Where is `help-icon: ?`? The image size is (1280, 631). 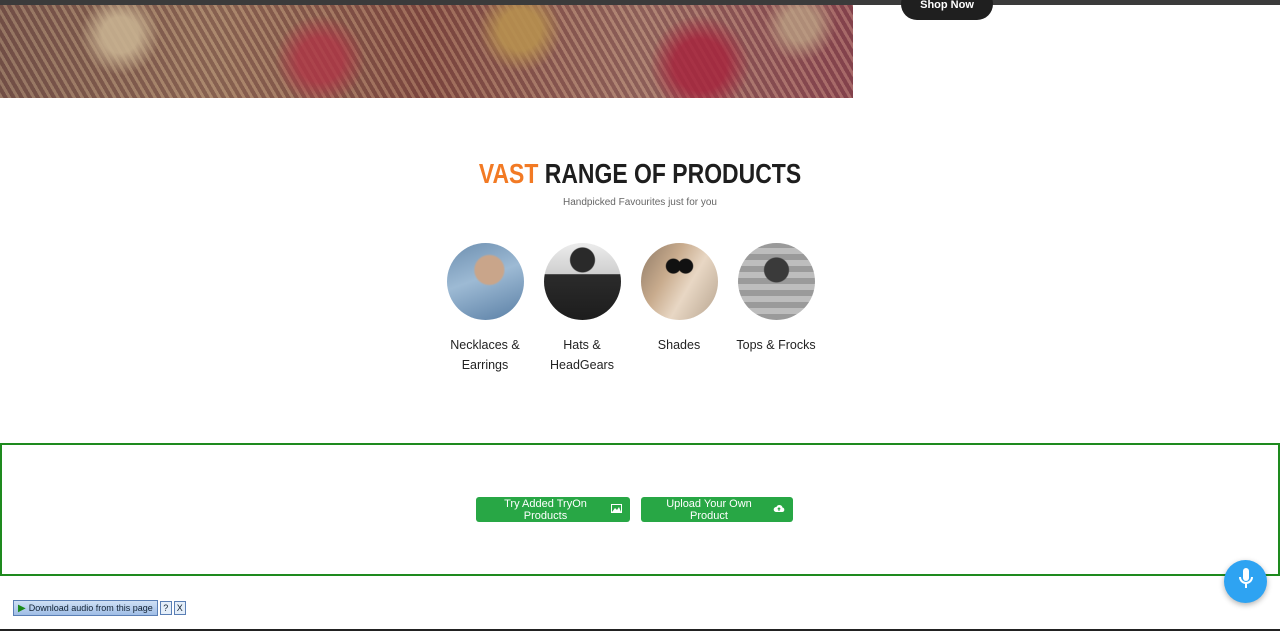 help-icon: ? is located at coordinates (166, 608).